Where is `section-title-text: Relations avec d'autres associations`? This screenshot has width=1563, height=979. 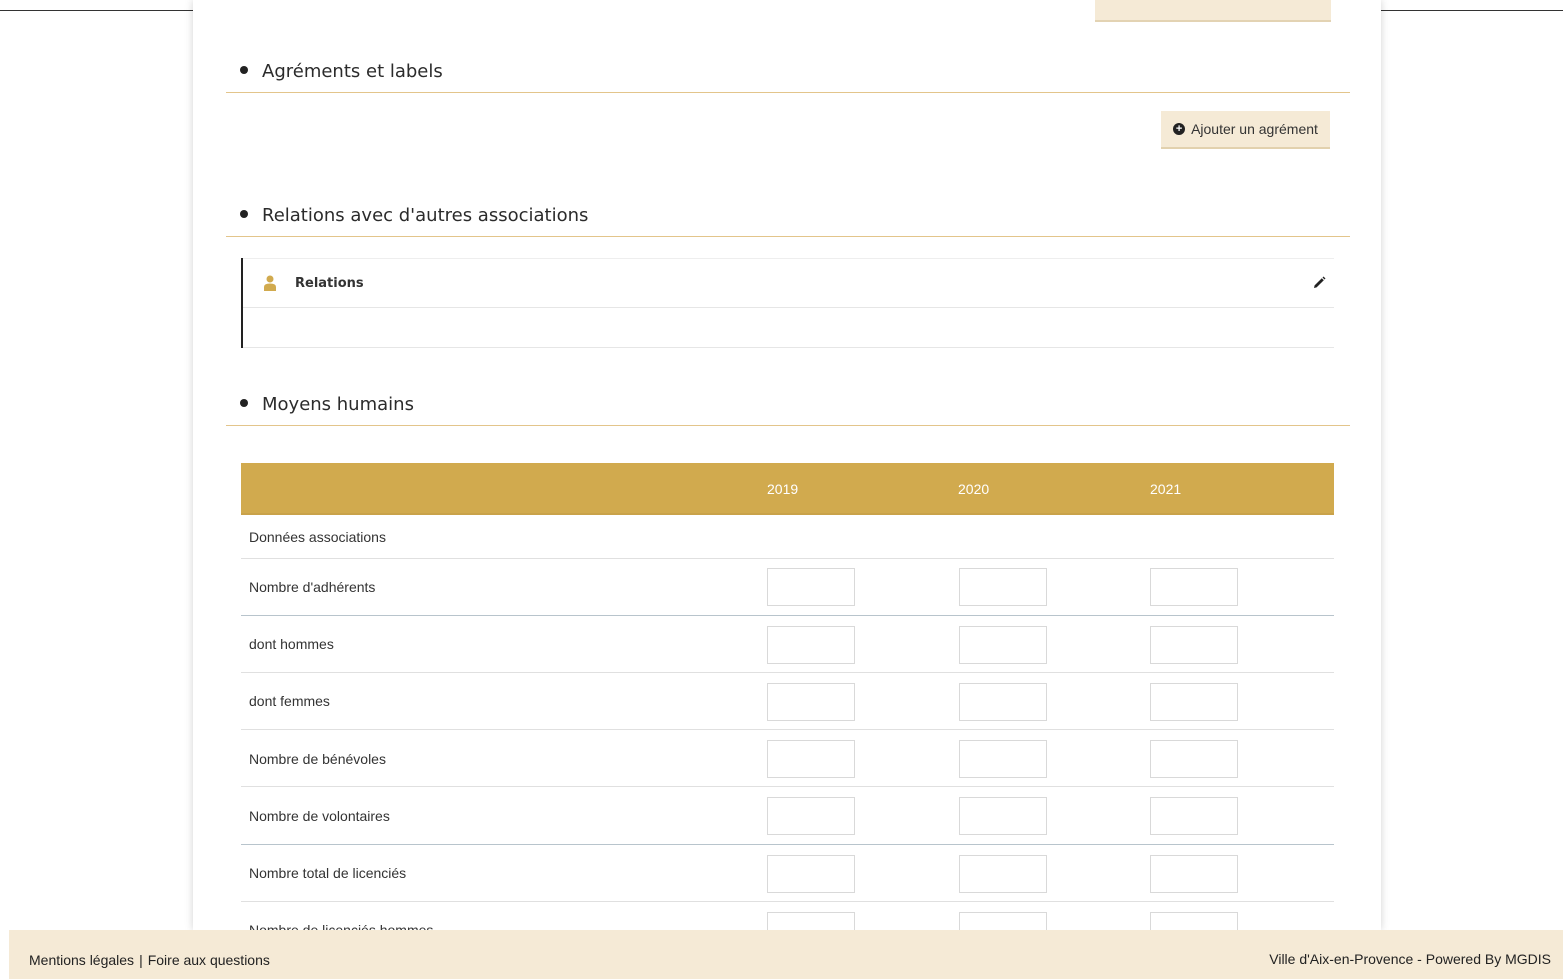
section-title-text: Relations avec d'autres associations is located at coordinates (425, 215).